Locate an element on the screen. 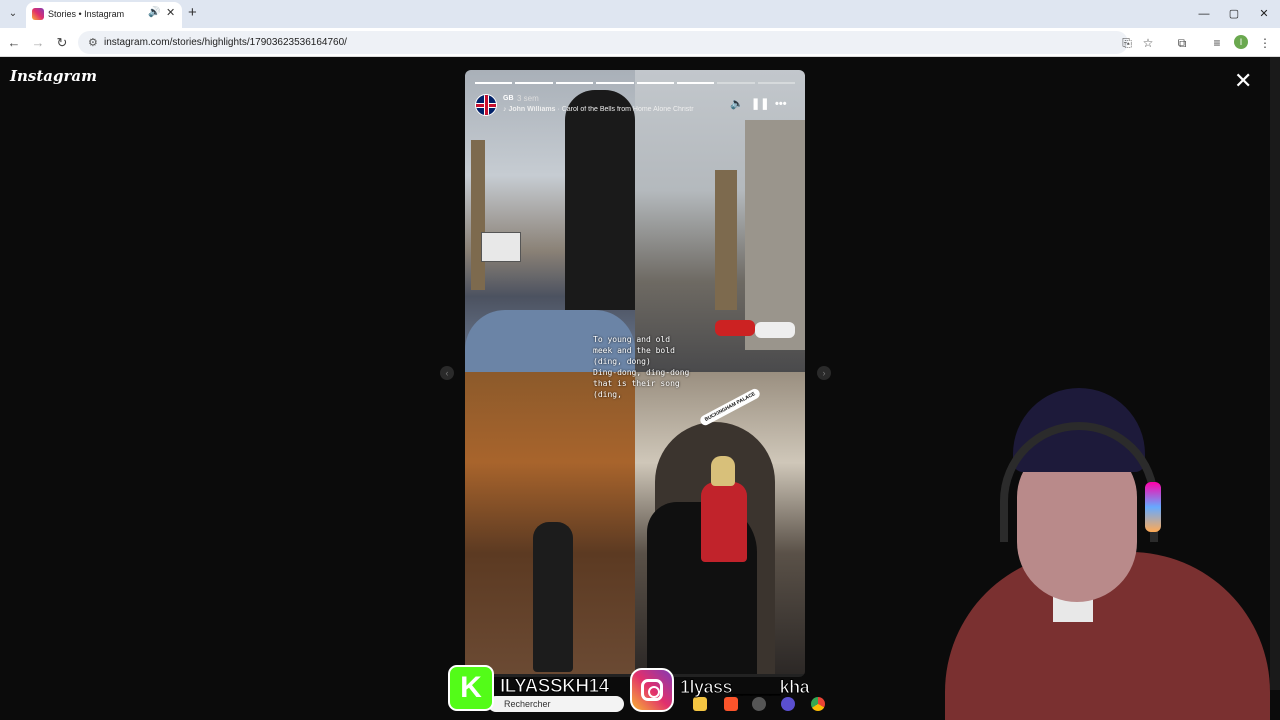 The height and width of the screenshot is (720, 1280). rgb-earcup-shape is located at coordinates (1153, 507).